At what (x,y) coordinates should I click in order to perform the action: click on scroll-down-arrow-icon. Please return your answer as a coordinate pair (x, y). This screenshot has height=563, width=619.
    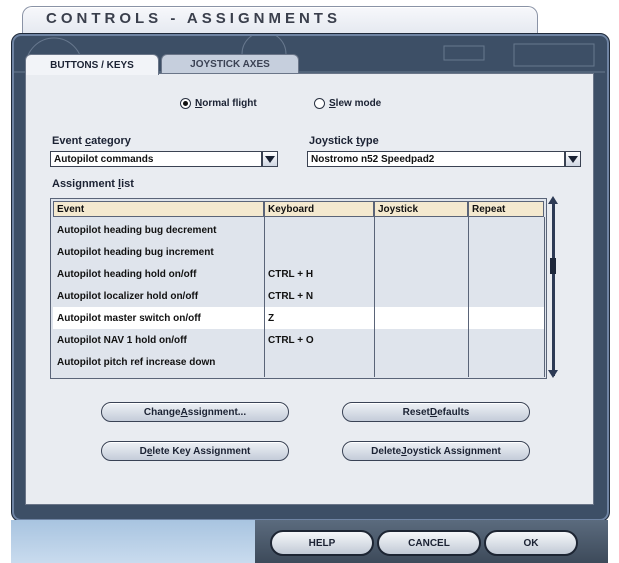
    Looking at the image, I should click on (553, 374).